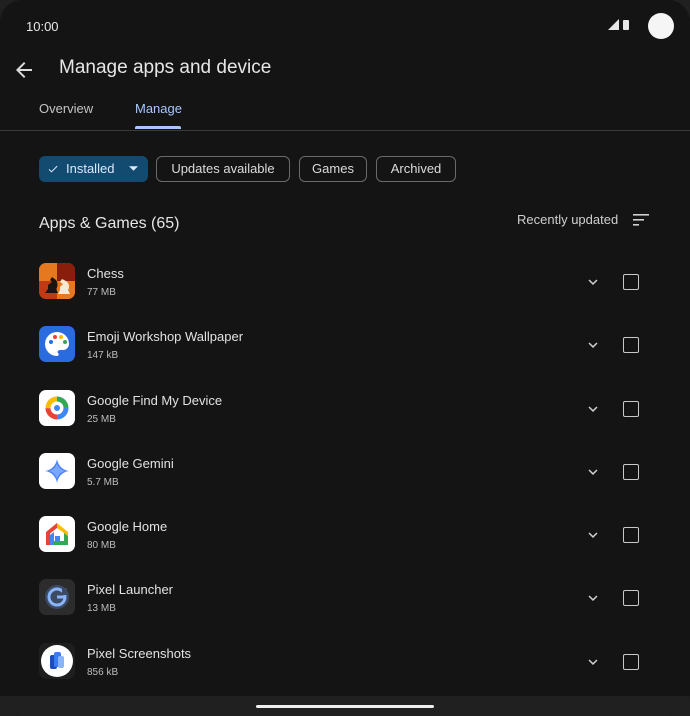  I want to click on app-name: Pixel Screenshots, so click(139, 653).